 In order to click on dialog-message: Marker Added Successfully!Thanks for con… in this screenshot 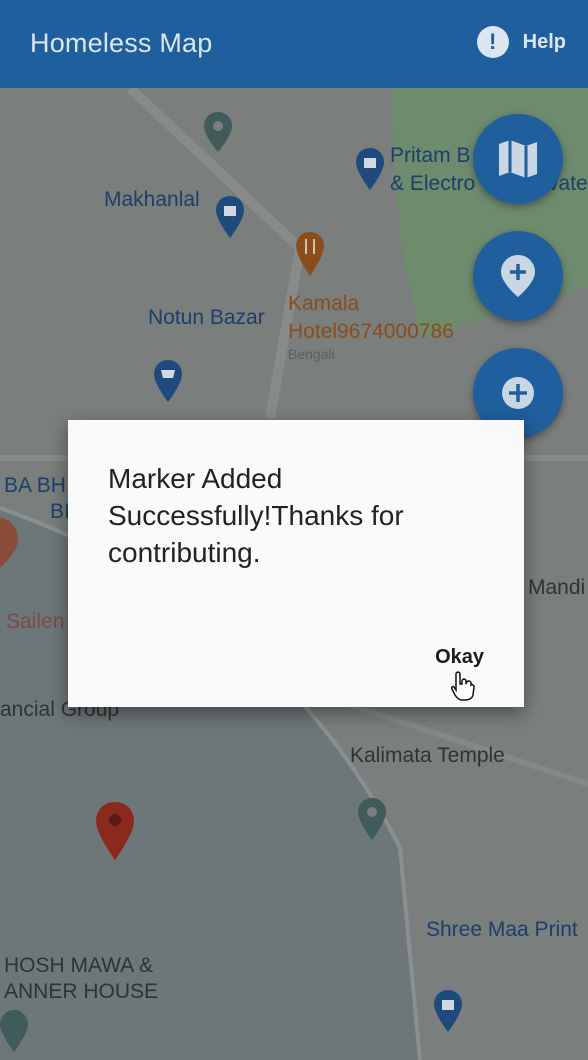, I will do `click(256, 515)`.